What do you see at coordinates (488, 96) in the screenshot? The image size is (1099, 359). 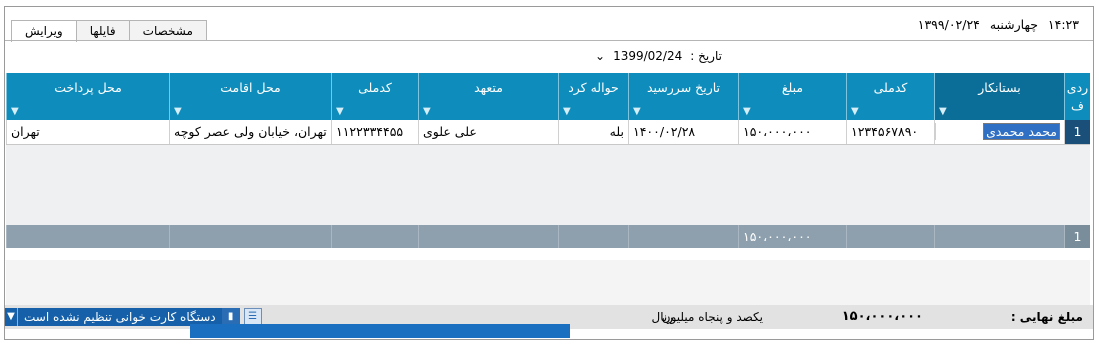 I see `col-header-obligor: متعهد ▼` at bounding box center [488, 96].